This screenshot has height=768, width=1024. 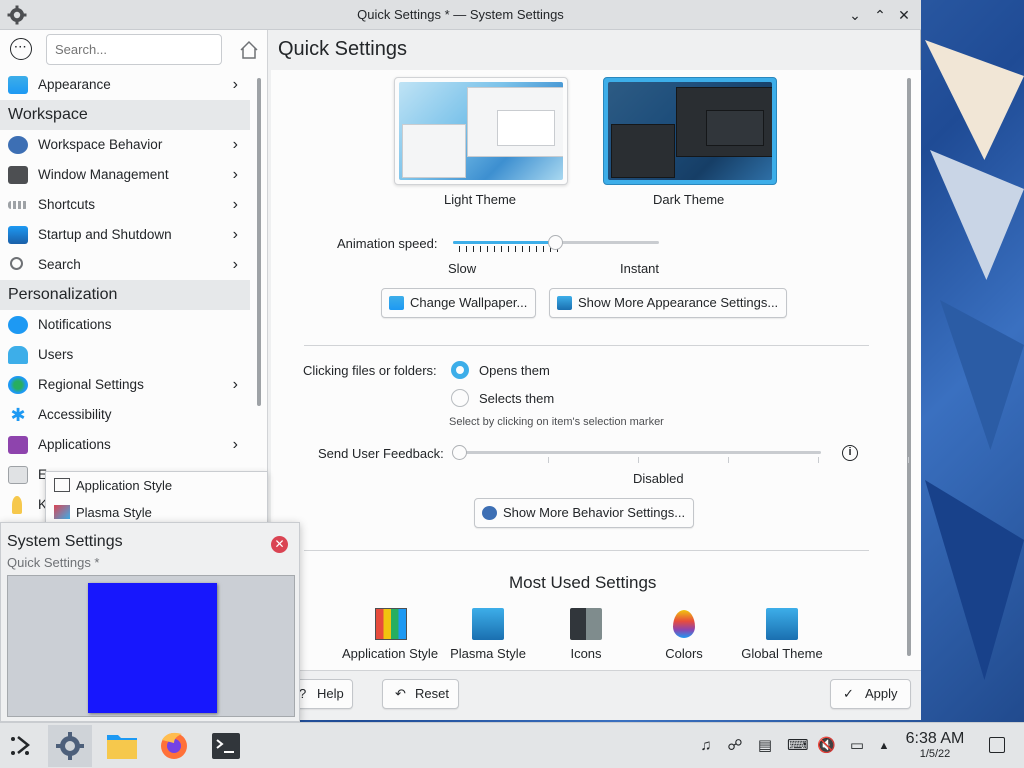 What do you see at coordinates (125, 265) in the screenshot?
I see `sidebar-item-search: Search ›` at bounding box center [125, 265].